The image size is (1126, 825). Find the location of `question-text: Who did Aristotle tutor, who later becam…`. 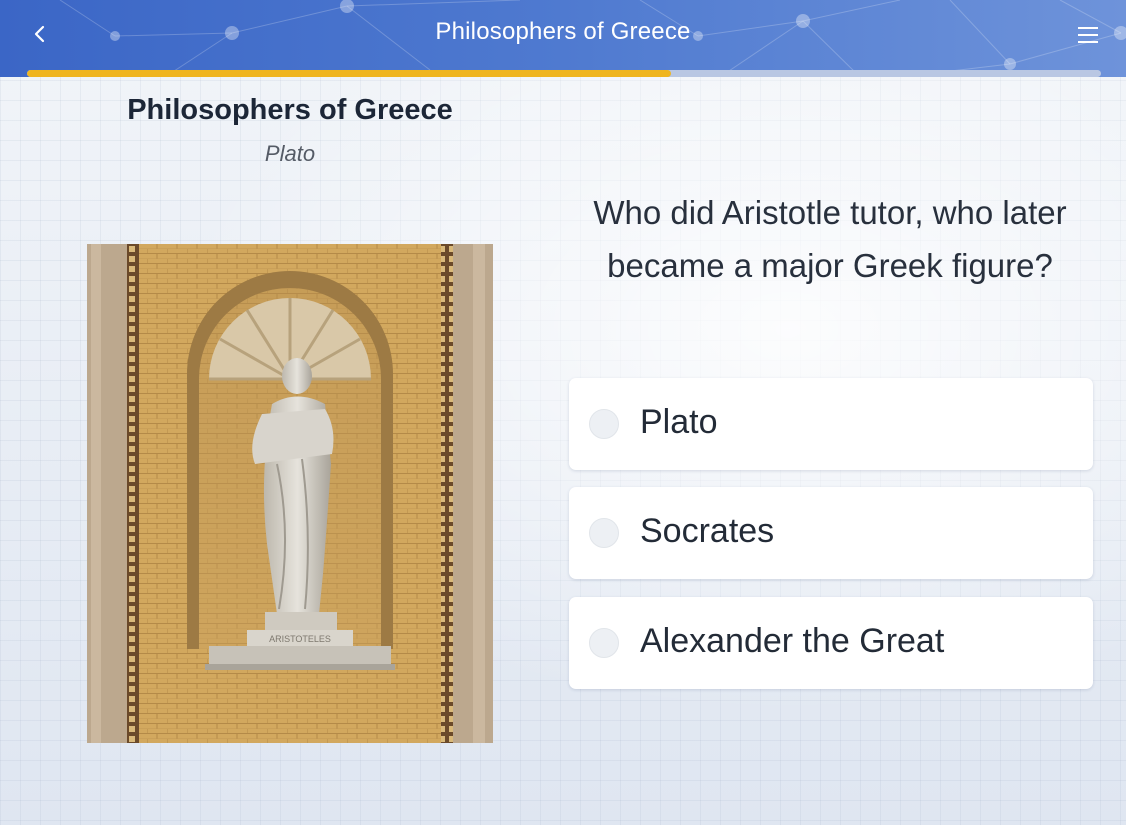

question-text: Who did Aristotle tutor, who later becam… is located at coordinates (830, 239).